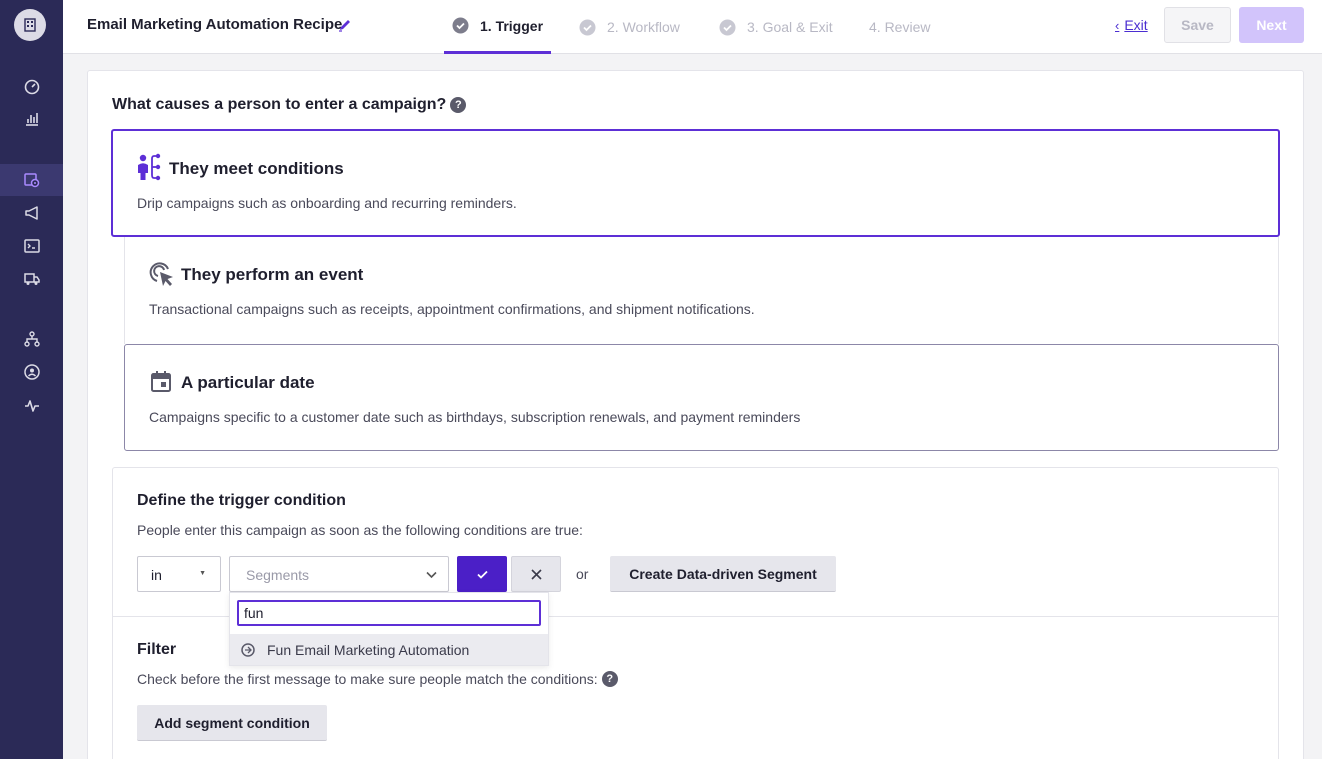 The width and height of the screenshot is (1322, 759). Describe the element at coordinates (248, 382) in the screenshot. I see `option-title: A particular date` at that location.